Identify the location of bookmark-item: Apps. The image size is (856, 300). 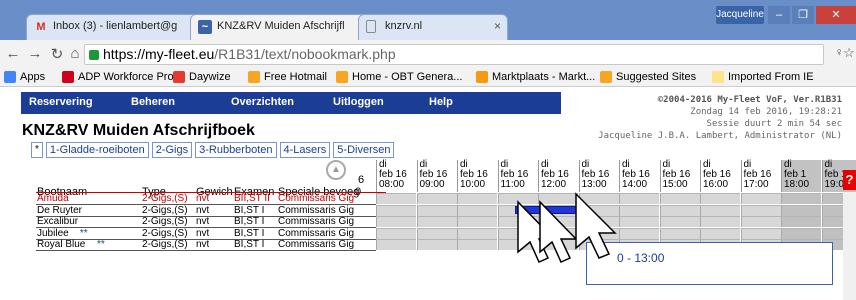
(24, 77).